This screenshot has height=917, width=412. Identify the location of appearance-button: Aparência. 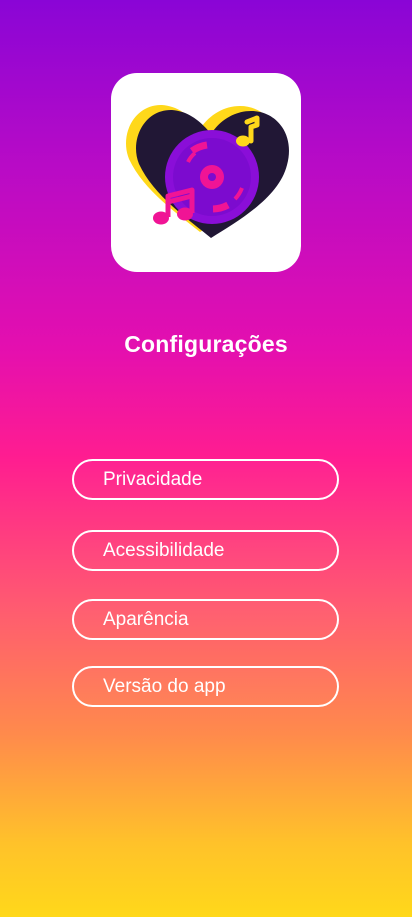
(205, 619).